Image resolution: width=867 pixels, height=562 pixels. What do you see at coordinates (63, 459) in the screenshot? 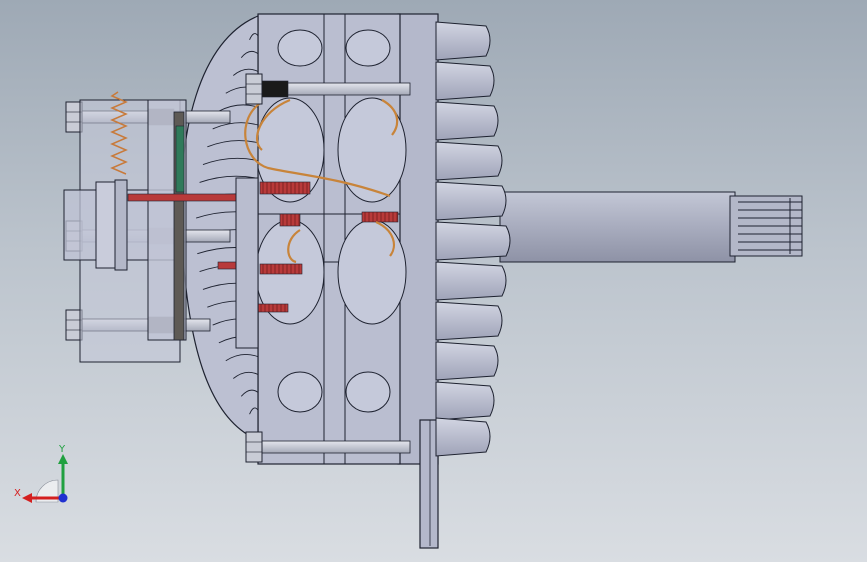
I see `y-axis-arrowhead` at bounding box center [63, 459].